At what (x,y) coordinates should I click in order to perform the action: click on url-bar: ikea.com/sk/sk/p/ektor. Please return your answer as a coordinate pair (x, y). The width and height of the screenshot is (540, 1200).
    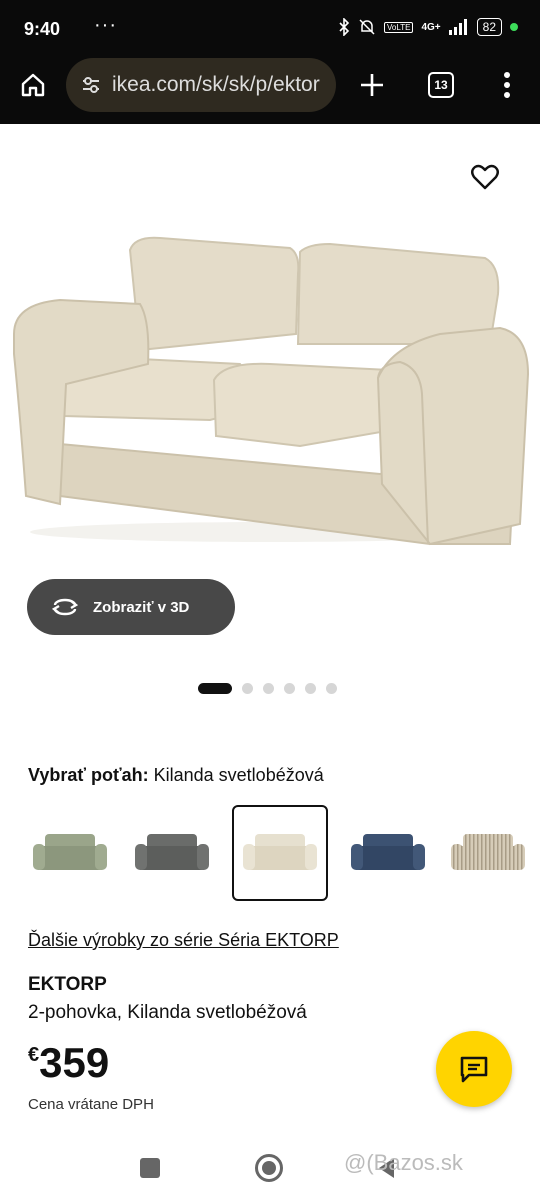
    Looking at the image, I should click on (201, 85).